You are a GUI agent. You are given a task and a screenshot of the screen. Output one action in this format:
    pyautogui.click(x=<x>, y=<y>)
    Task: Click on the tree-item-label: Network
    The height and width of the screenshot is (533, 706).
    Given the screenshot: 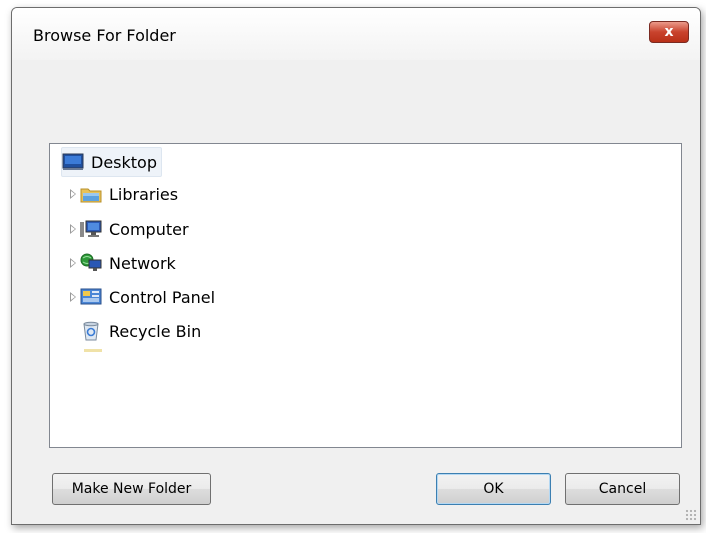 What is the action you would take?
    pyautogui.click(x=142, y=263)
    